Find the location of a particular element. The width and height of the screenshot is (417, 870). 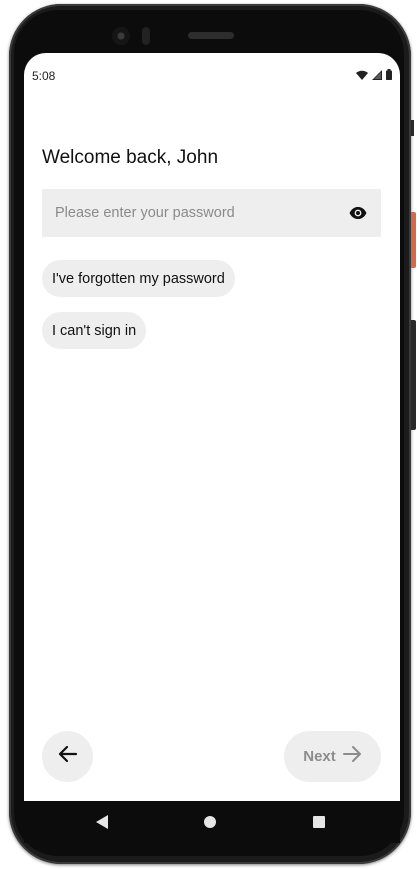

forgot-password-button: I've forgotten my password is located at coordinates (138, 278).